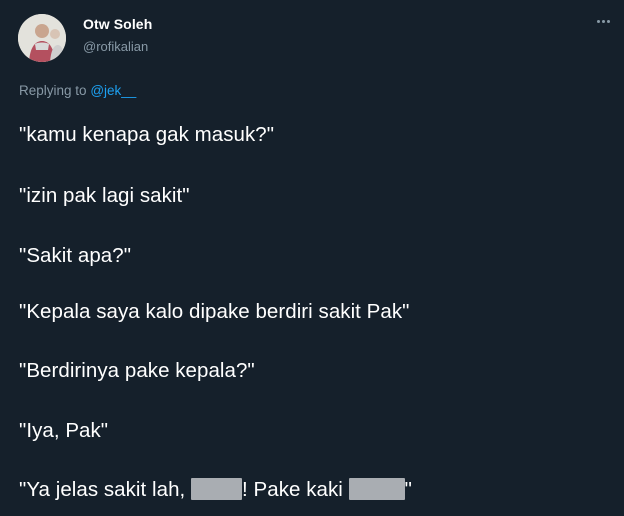 This screenshot has height=516, width=624. I want to click on author-display-name: Otw Soleh, so click(117, 24).